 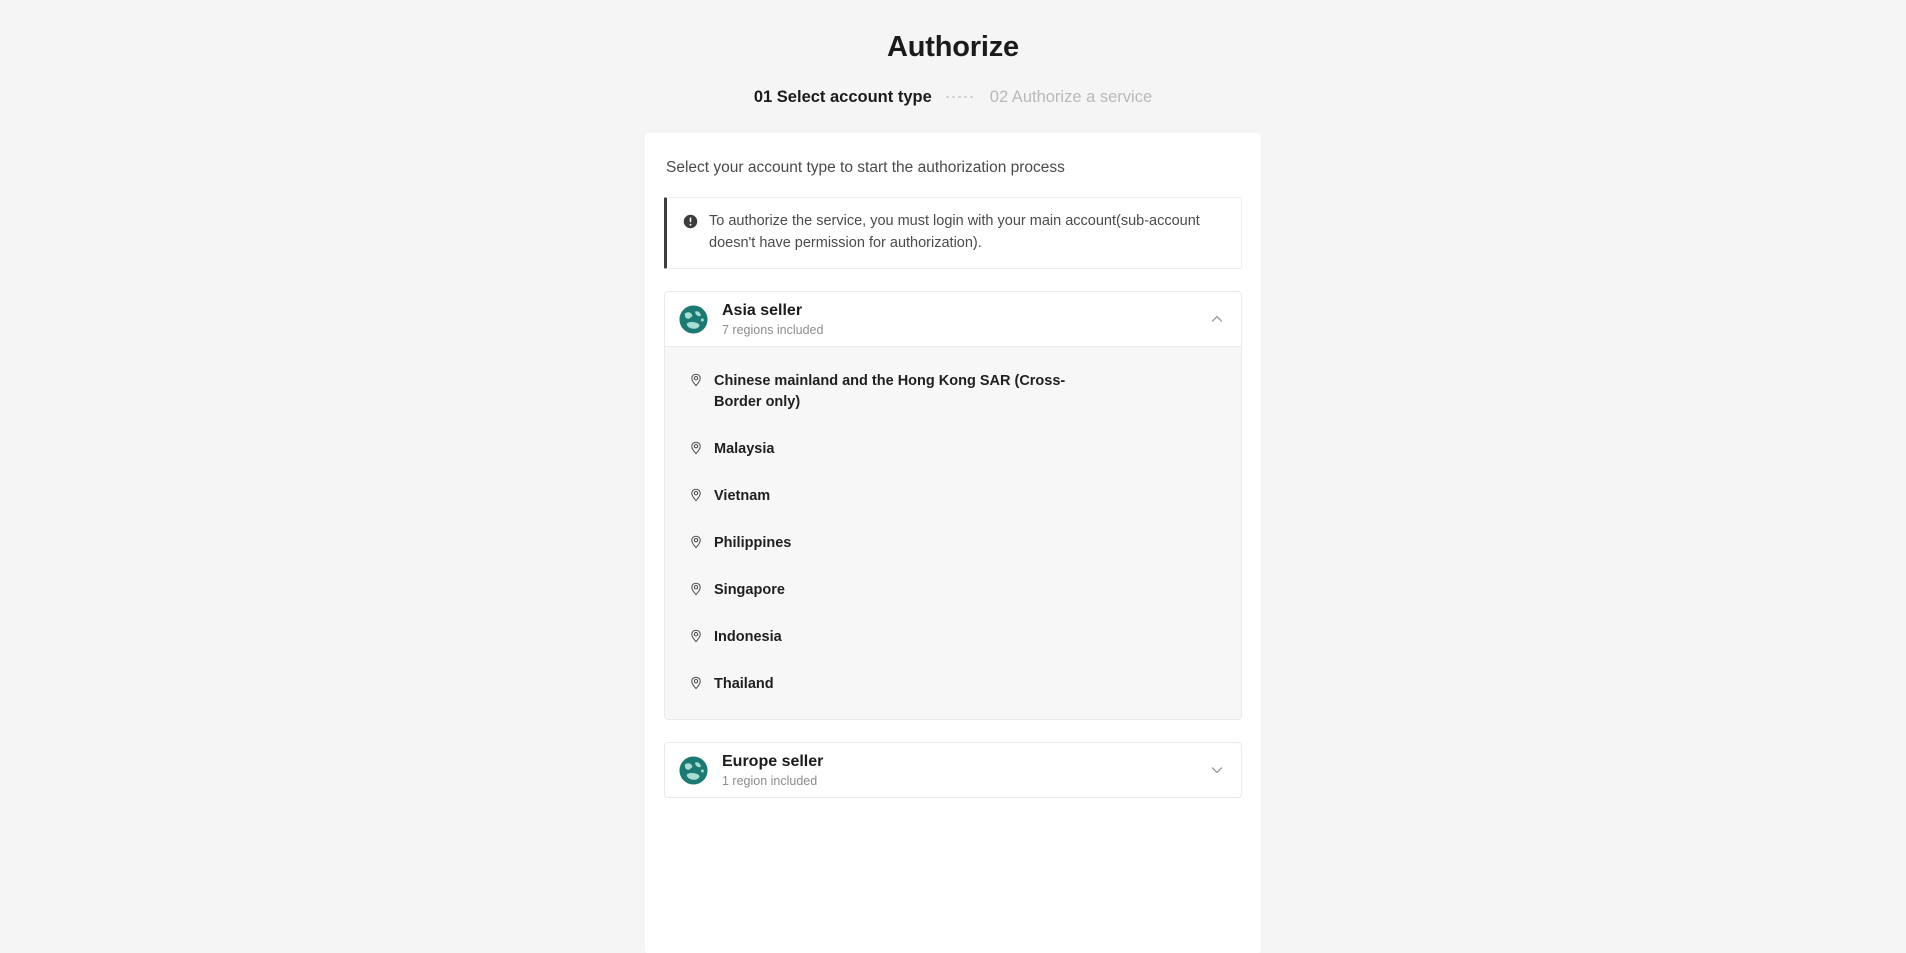 I want to click on list-item: Vietnam, so click(x=953, y=496).